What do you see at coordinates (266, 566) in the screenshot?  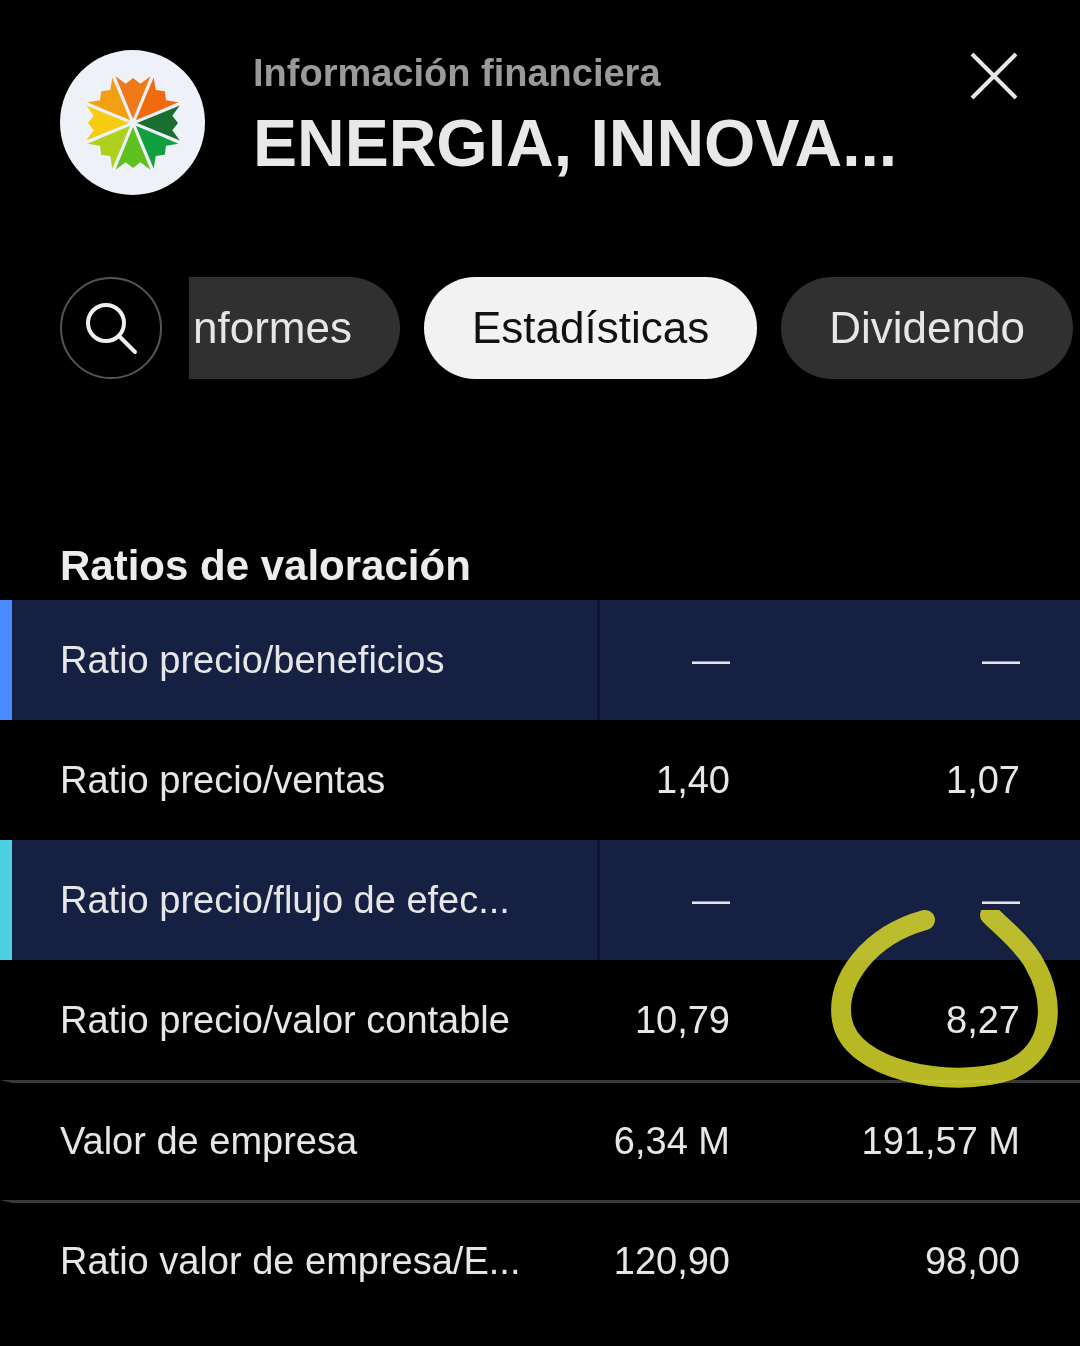 I see `section-title: Ratios de valoración` at bounding box center [266, 566].